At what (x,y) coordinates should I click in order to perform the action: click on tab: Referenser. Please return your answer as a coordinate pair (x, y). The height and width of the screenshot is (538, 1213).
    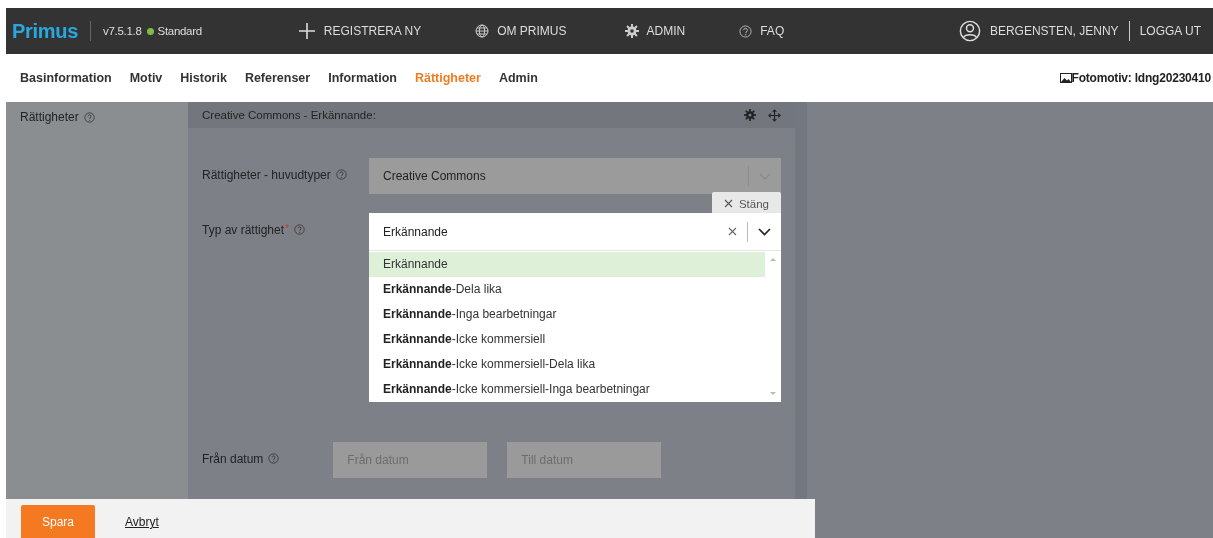
    Looking at the image, I should click on (277, 78).